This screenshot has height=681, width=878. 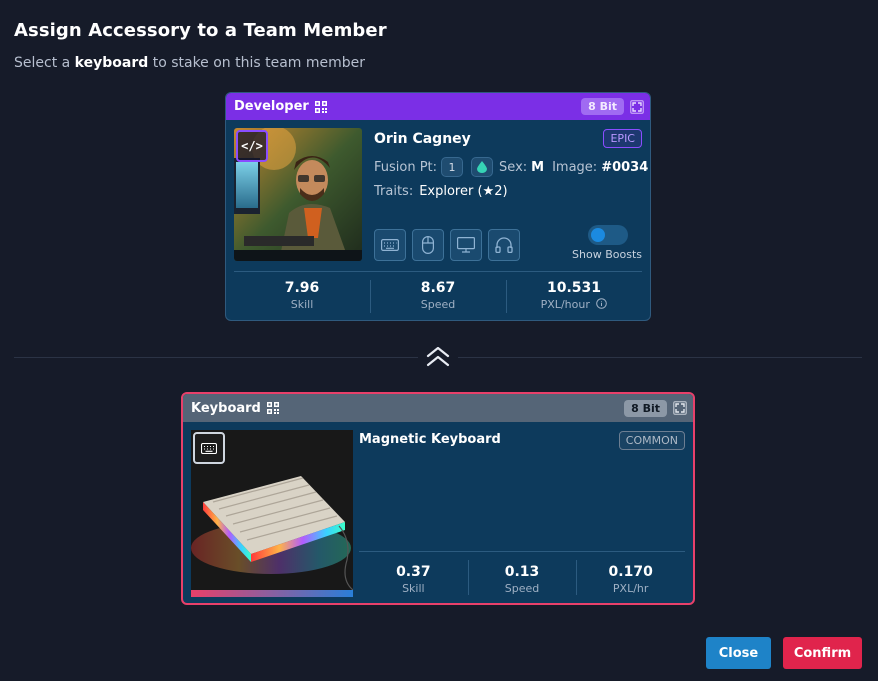 What do you see at coordinates (607, 254) in the screenshot?
I see `show-boosts-label: Show Boosts` at bounding box center [607, 254].